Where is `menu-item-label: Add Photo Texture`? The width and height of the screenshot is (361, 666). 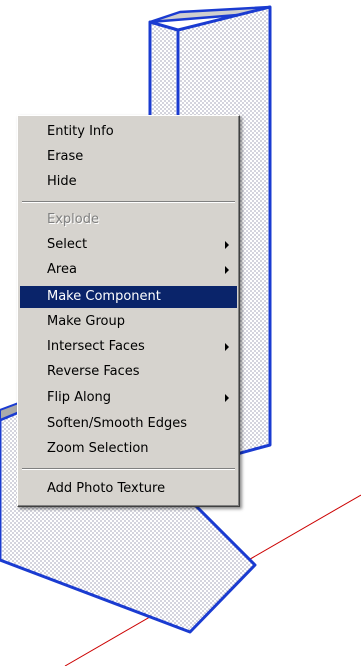 menu-item-label: Add Photo Texture is located at coordinates (106, 488).